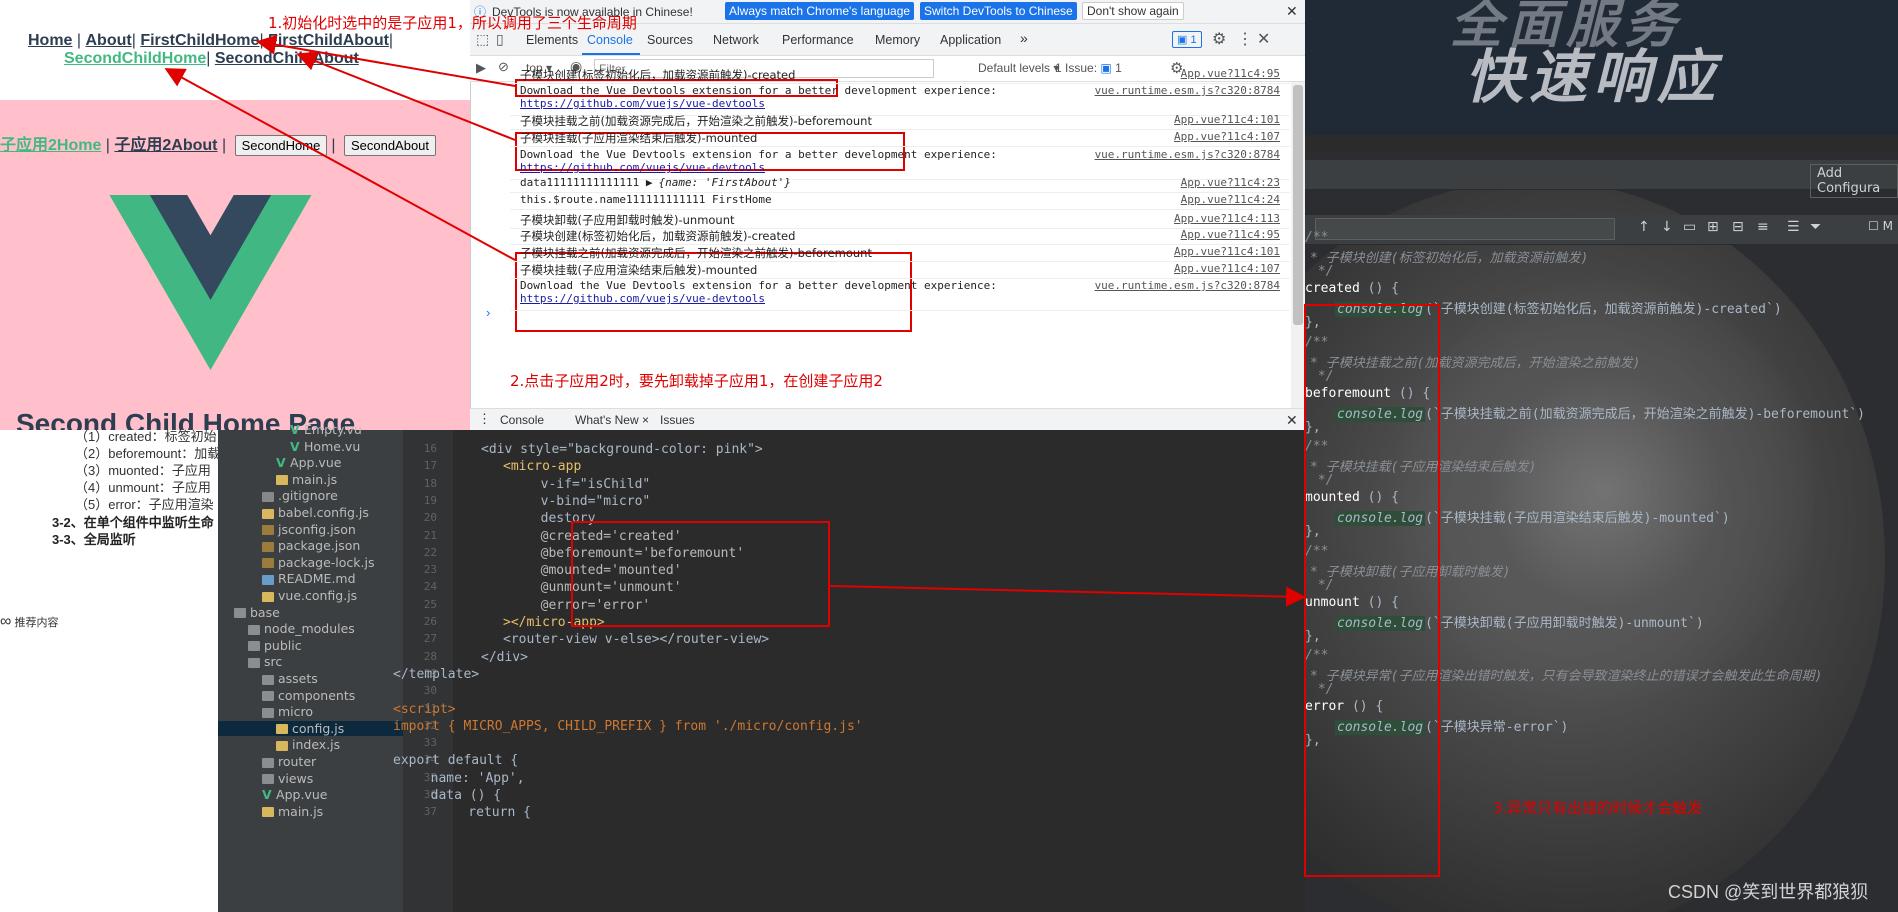 The image size is (1898, 912). I want to click on code-line: <router-view v-else></router-view>, so click(636, 639).